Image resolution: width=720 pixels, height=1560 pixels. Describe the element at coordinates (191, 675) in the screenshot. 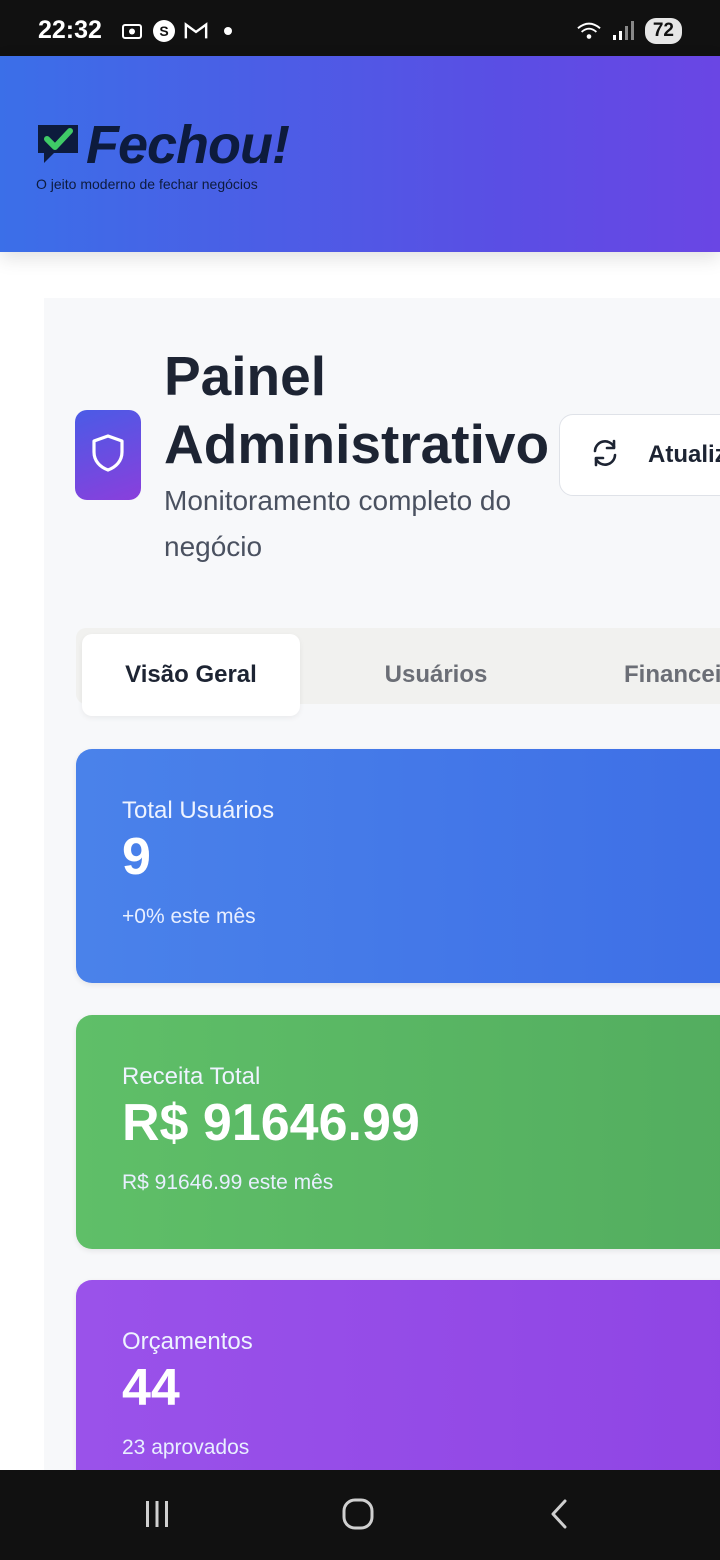

I see `tab-visao-geral: Visão Geral` at that location.